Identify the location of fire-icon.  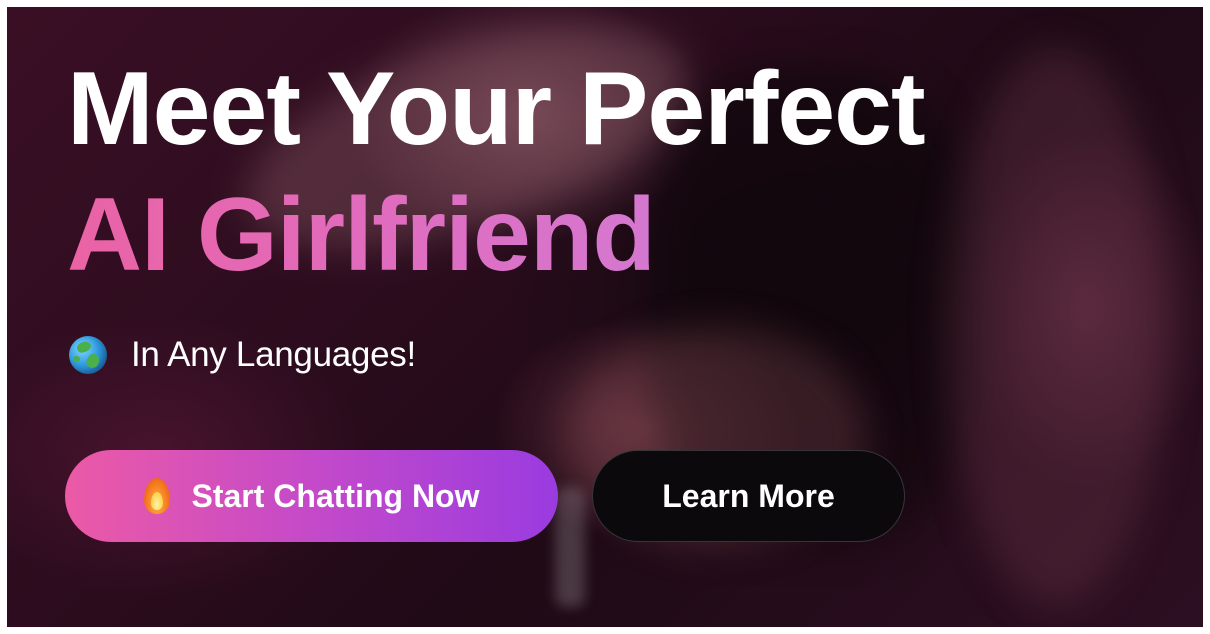
(156, 496).